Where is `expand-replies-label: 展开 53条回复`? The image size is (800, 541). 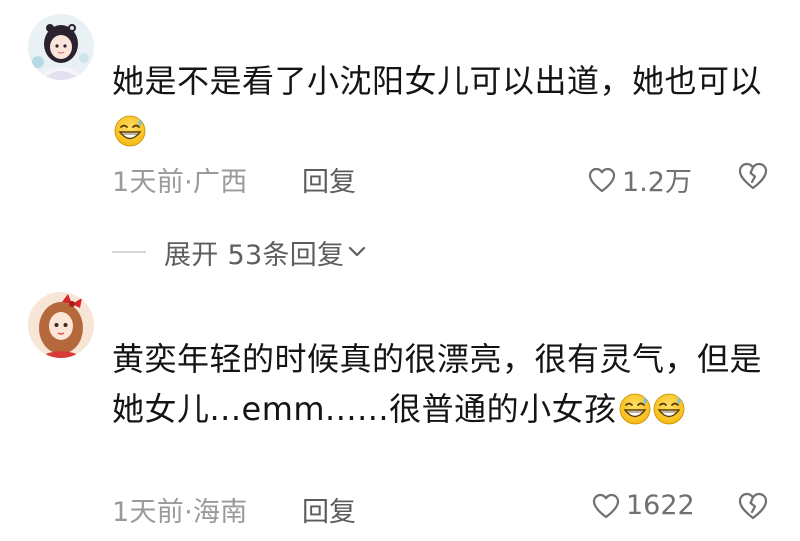 expand-replies-label: 展开 53条回复 is located at coordinates (254, 255).